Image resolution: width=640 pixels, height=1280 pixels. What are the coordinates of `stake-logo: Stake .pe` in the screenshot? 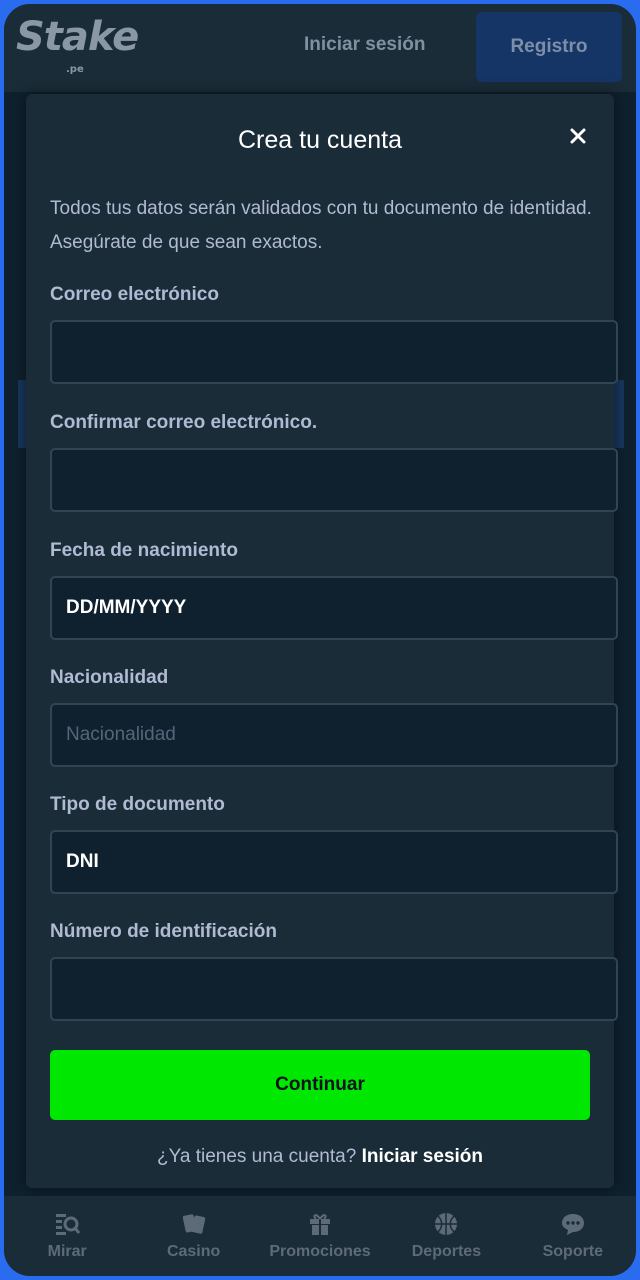 It's located at (81, 49).